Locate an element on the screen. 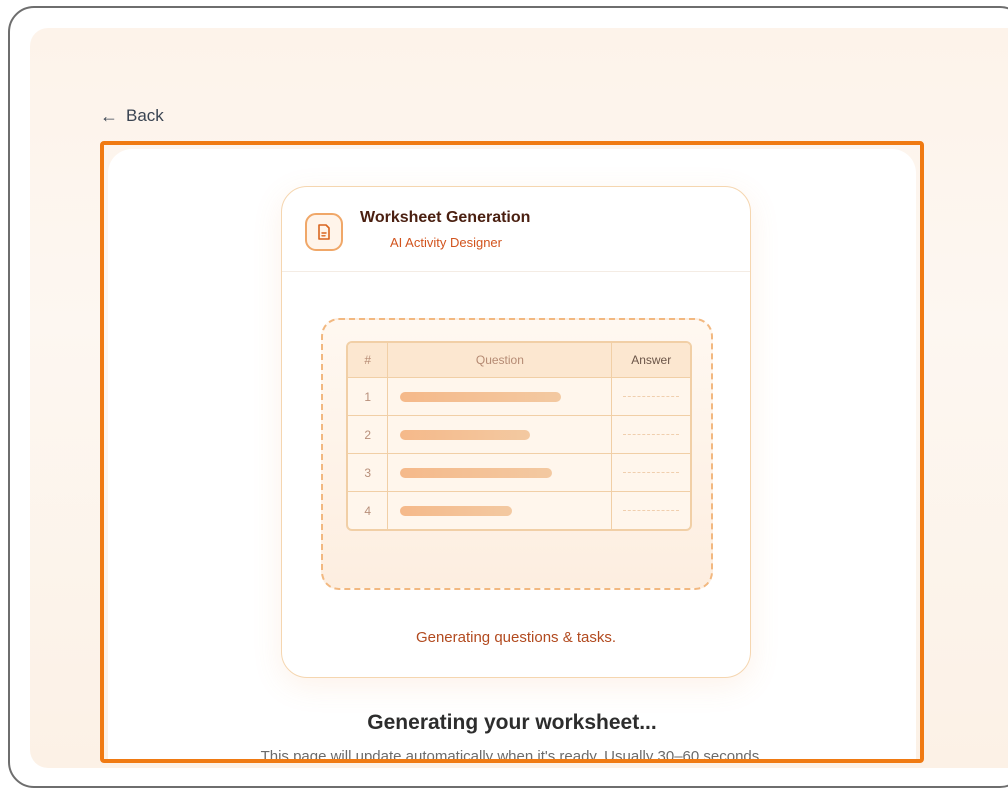 This screenshot has width=1008, height=791. worksheet-preview: # Question Answer 1234 is located at coordinates (517, 454).